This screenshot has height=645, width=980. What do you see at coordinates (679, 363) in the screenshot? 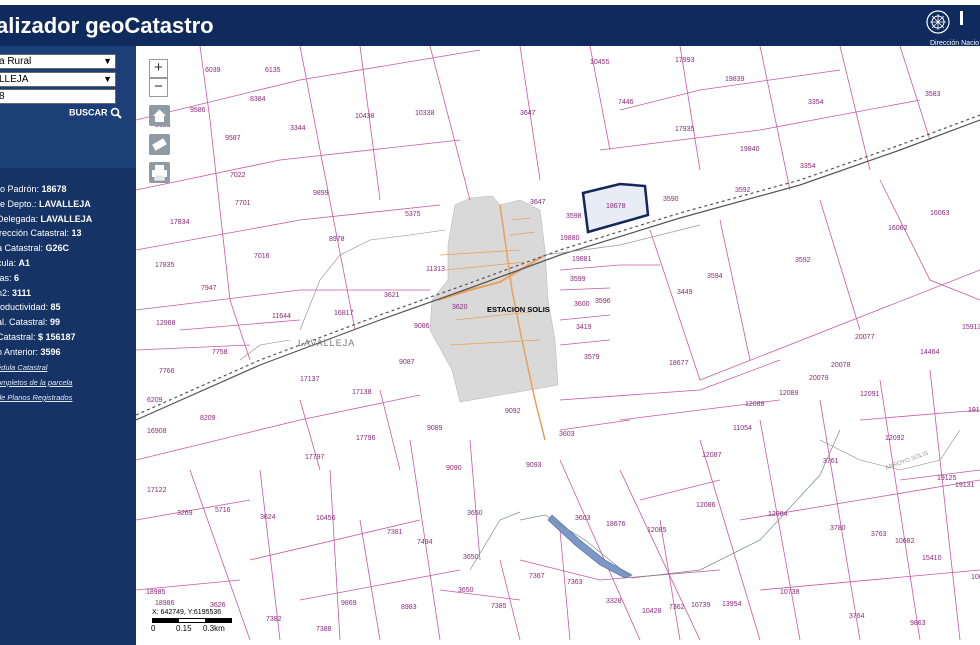
I see `parcel-label: 18677` at bounding box center [679, 363].